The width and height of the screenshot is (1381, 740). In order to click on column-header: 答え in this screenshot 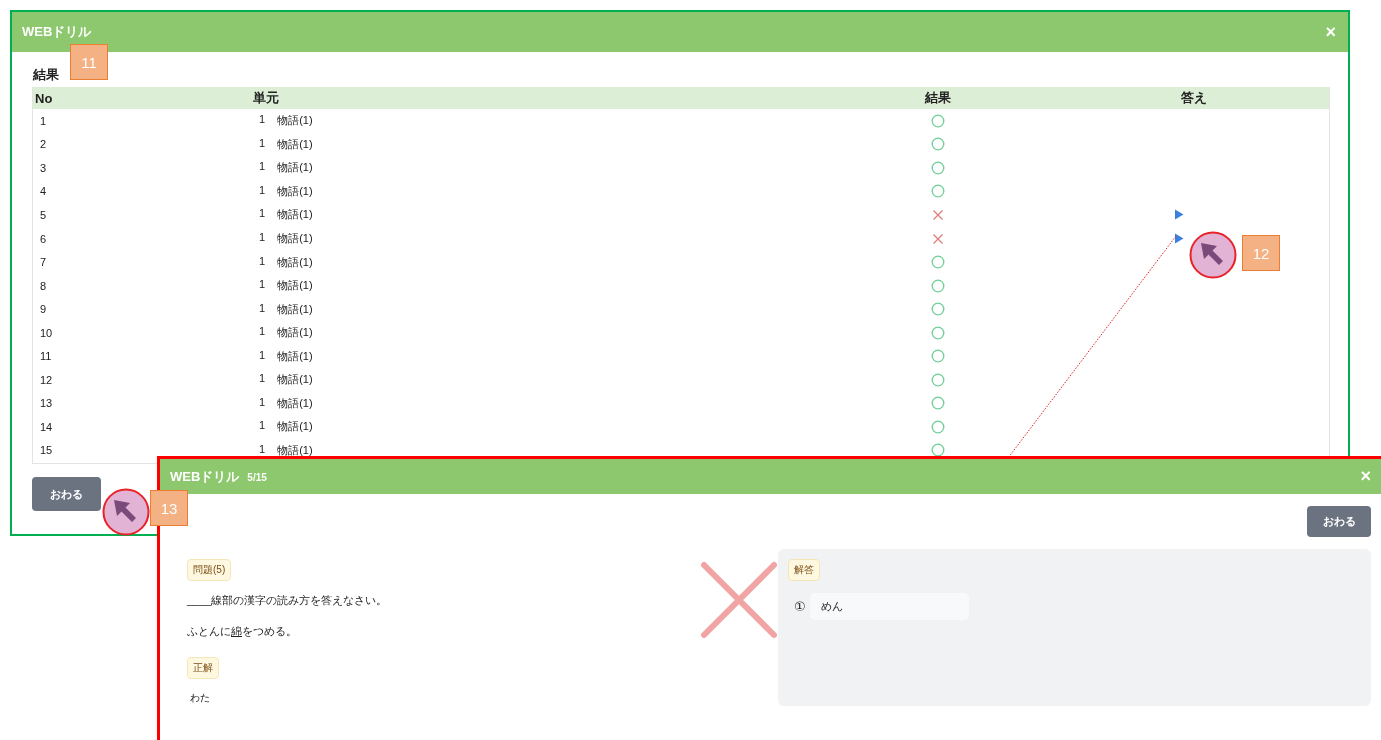, I will do `click(1193, 98)`.